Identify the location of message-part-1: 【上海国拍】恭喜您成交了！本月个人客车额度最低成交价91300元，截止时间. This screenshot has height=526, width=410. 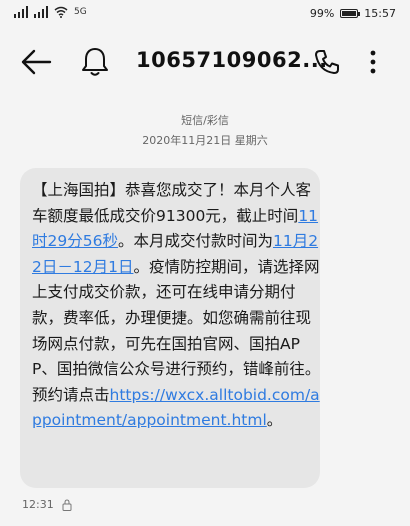
(172, 203).